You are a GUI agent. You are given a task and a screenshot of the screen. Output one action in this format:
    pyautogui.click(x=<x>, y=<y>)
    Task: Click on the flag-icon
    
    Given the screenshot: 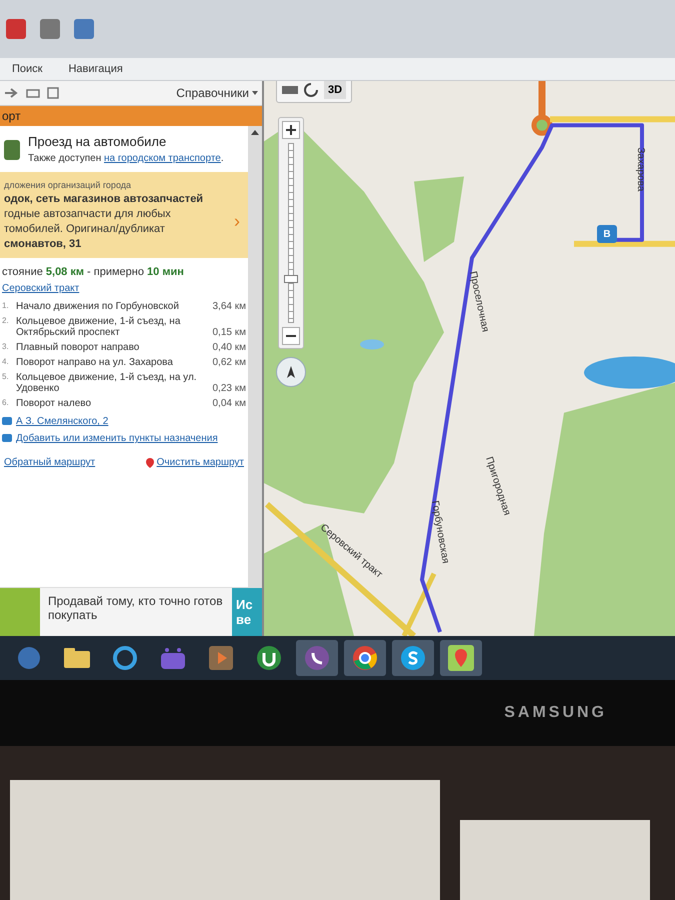 What is the action you would take?
    pyautogui.click(x=7, y=421)
    